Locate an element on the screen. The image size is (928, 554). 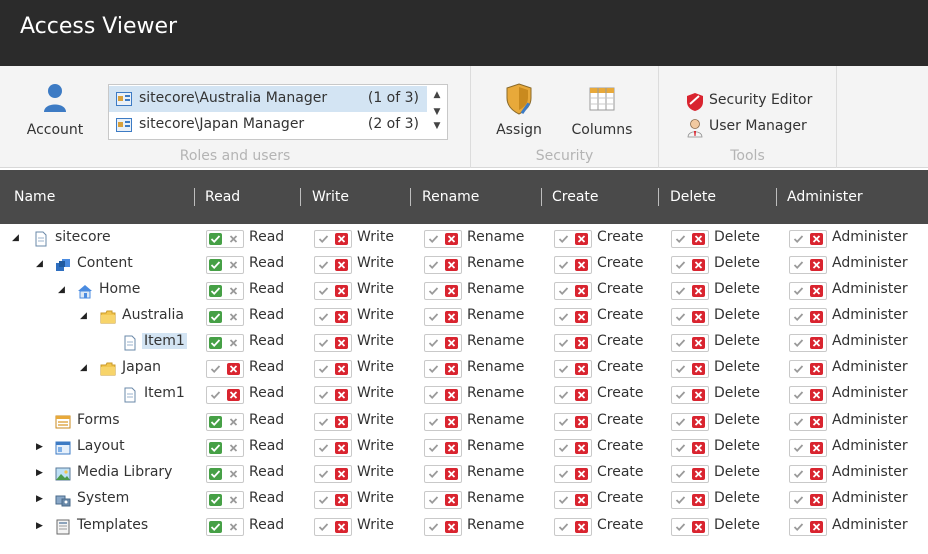
assign-button: Assign is located at coordinates (519, 110).